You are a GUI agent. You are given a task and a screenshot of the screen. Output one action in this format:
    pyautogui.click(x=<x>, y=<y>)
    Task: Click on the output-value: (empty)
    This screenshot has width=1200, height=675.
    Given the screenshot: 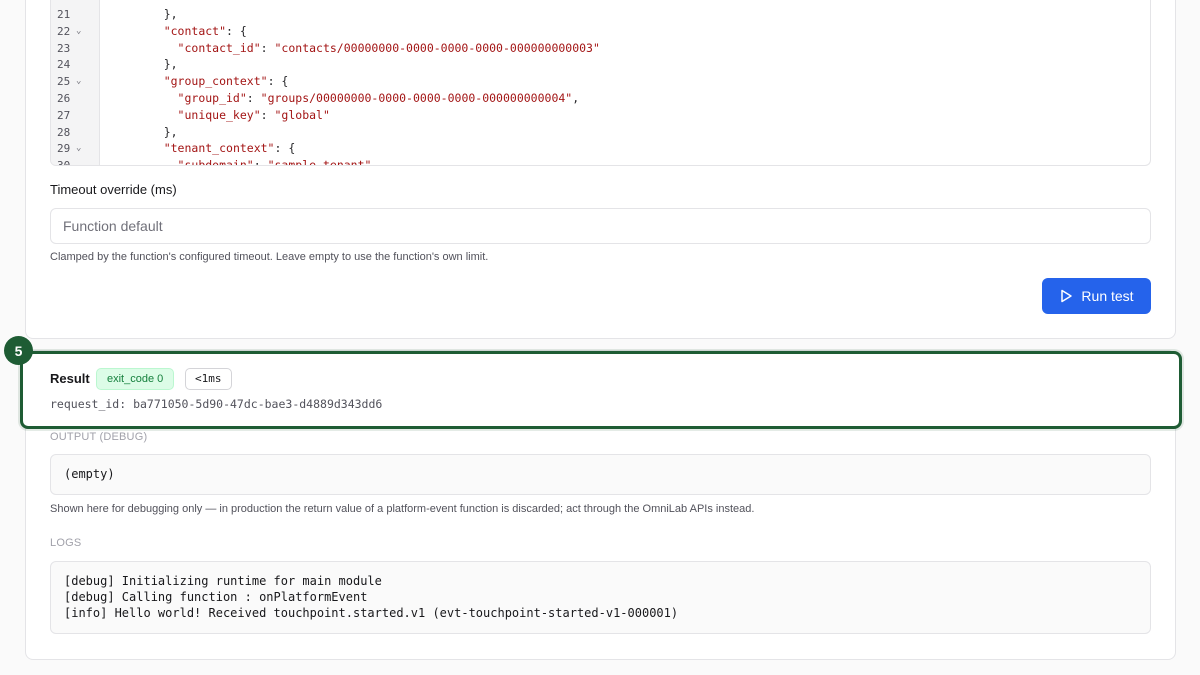 What is the action you would take?
    pyautogui.click(x=600, y=474)
    